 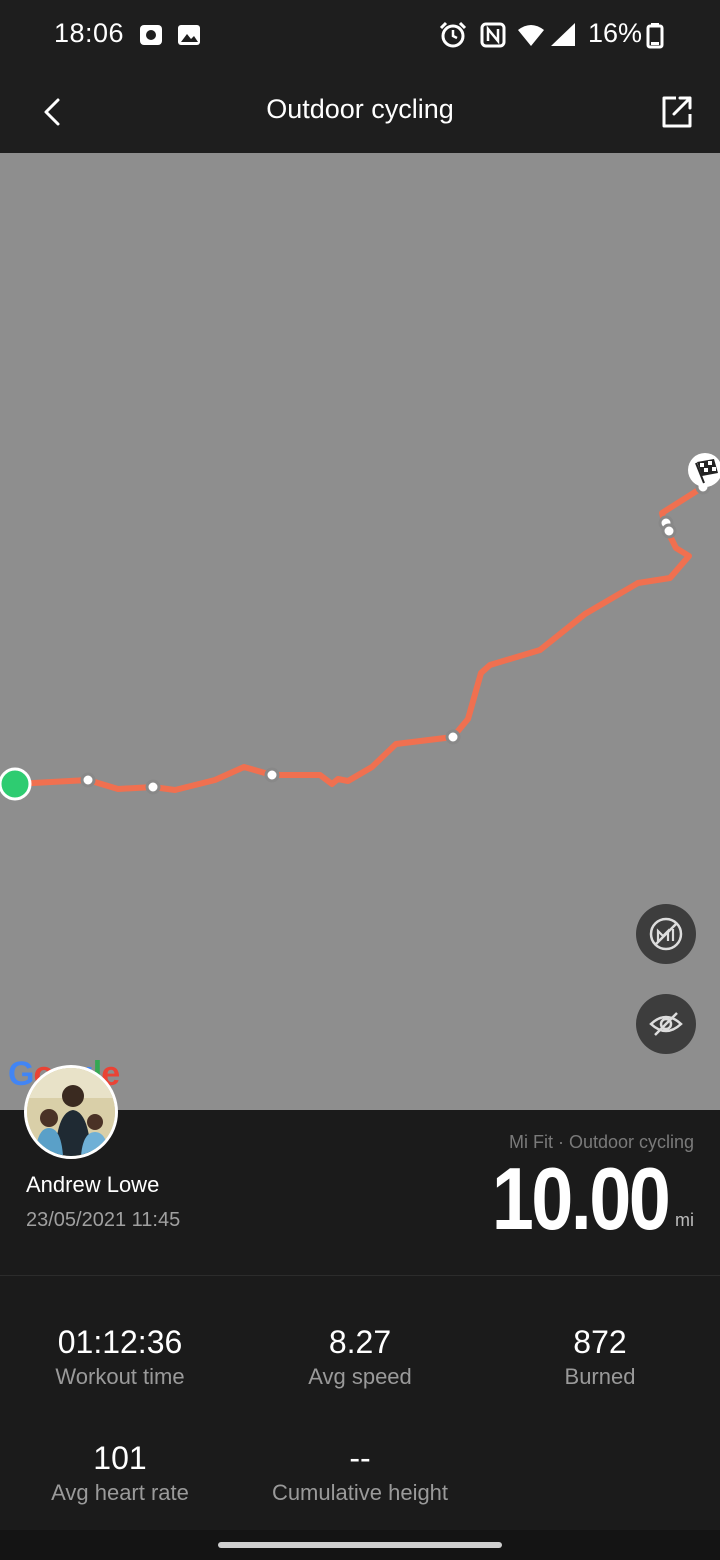 What do you see at coordinates (360, 1342) in the screenshot?
I see `stat-value: 8.27` at bounding box center [360, 1342].